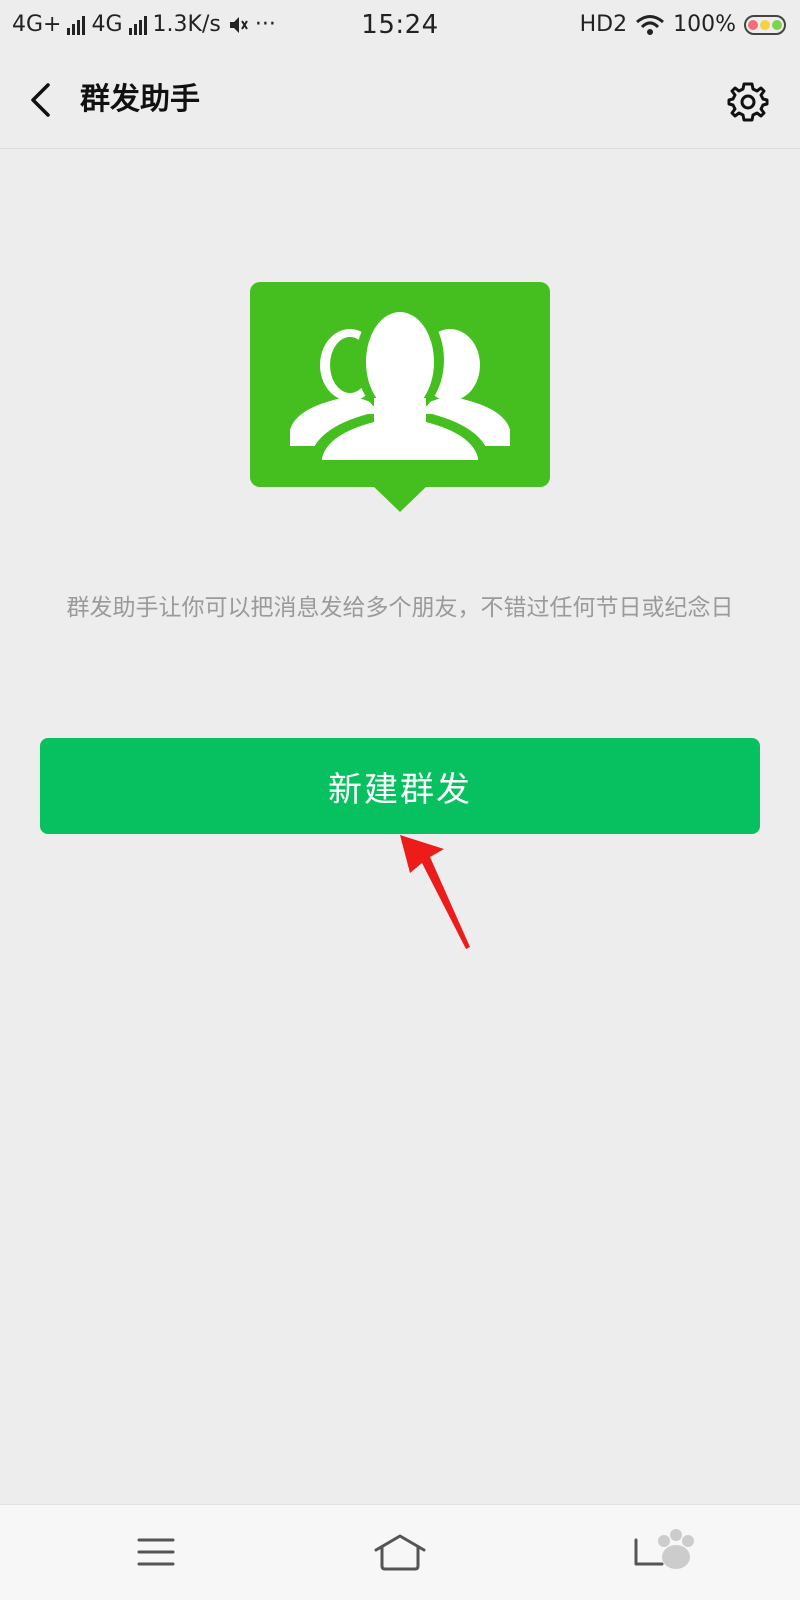 This screenshot has width=800, height=1600. Describe the element at coordinates (650, 24) in the screenshot. I see `wifi-icon` at that location.